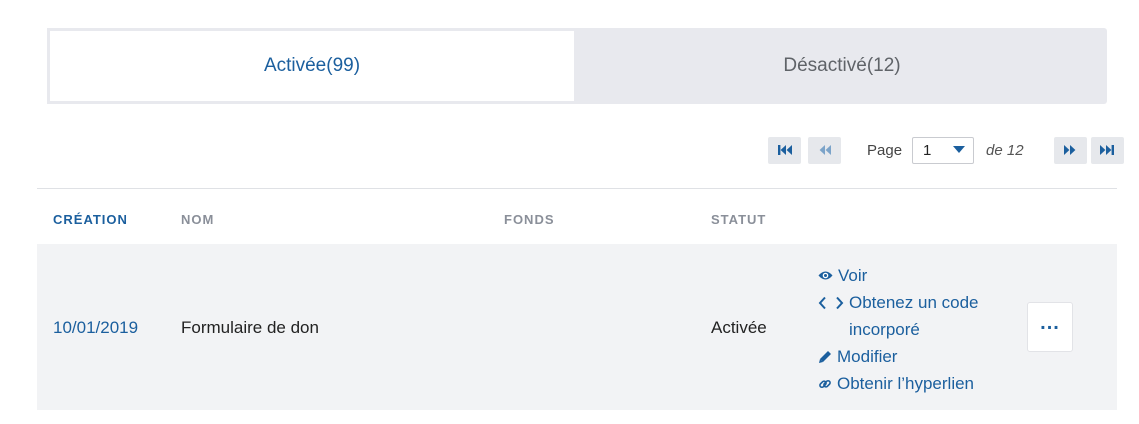 Image resolution: width=1139 pixels, height=424 pixels. What do you see at coordinates (885, 150) in the screenshot?
I see `page-label: Page` at bounding box center [885, 150].